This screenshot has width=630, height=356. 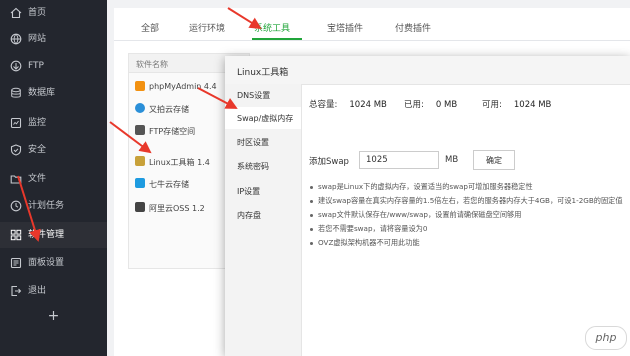 What do you see at coordinates (427, 70) in the screenshot?
I see `dialog-title-bar: Linux工具箱` at bounding box center [427, 70].